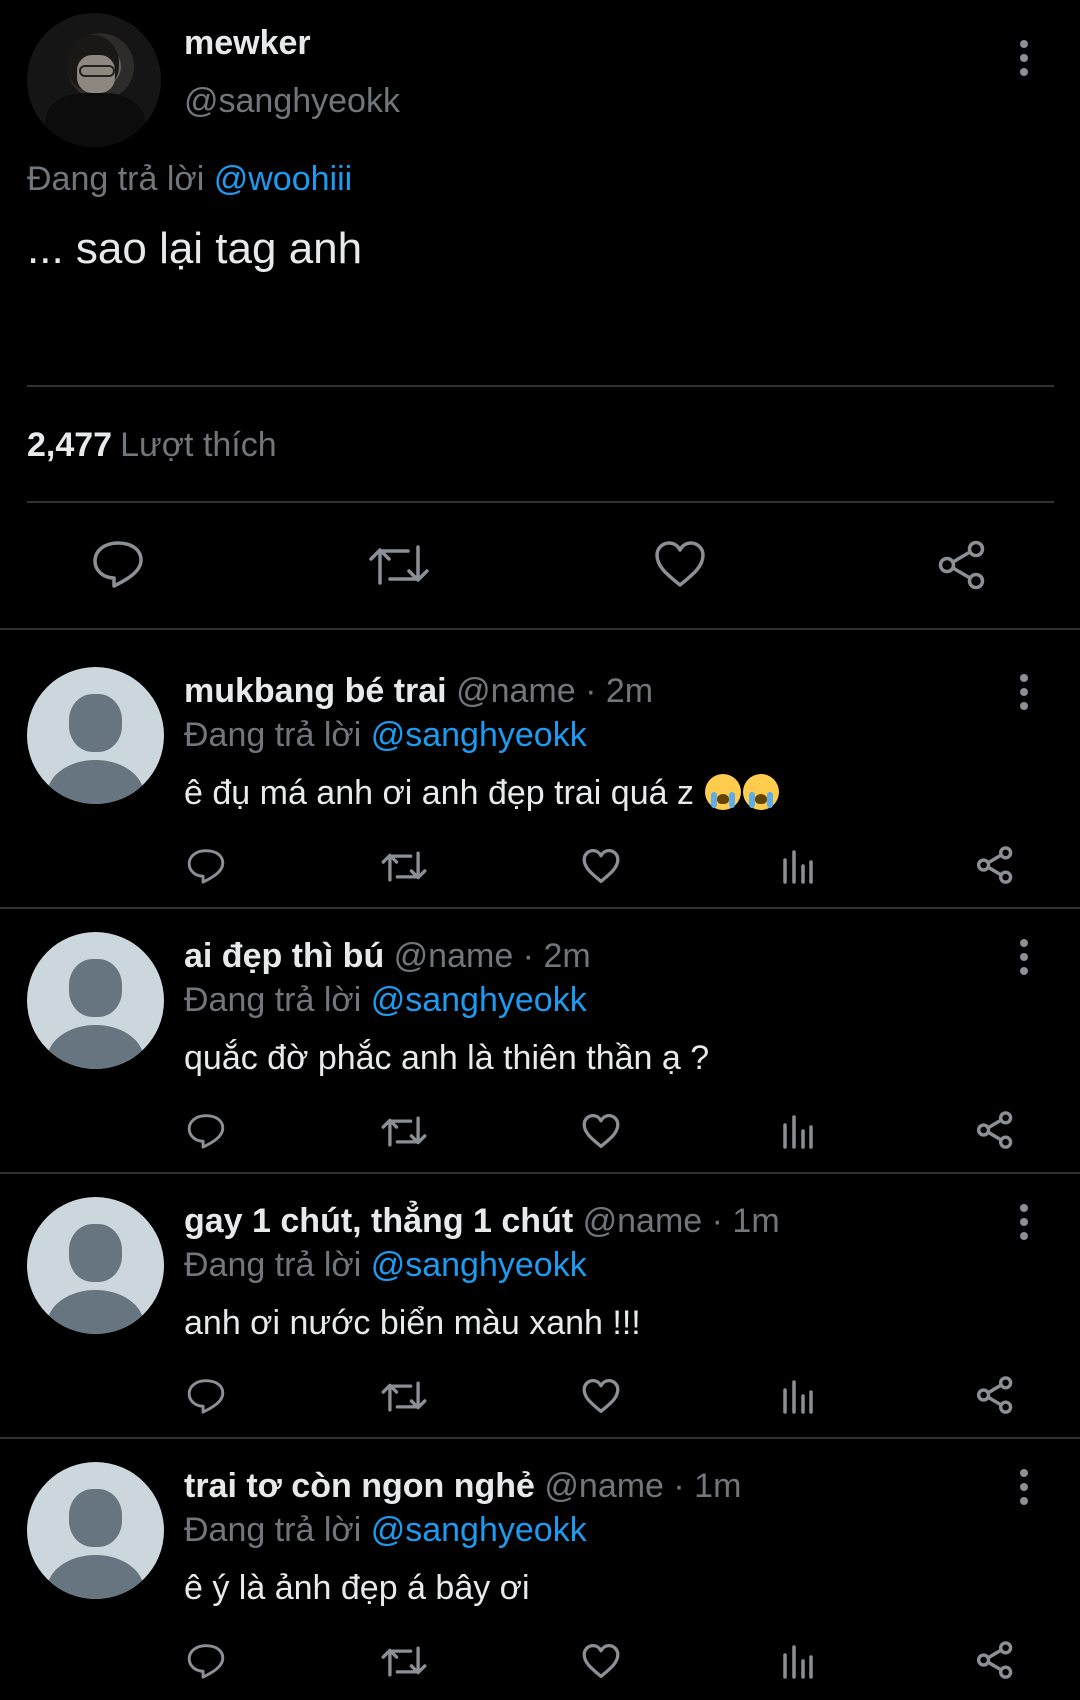  I want to click on reply-text: ê ý là ảnh đẹp á bây ơi, so click(357, 1588).